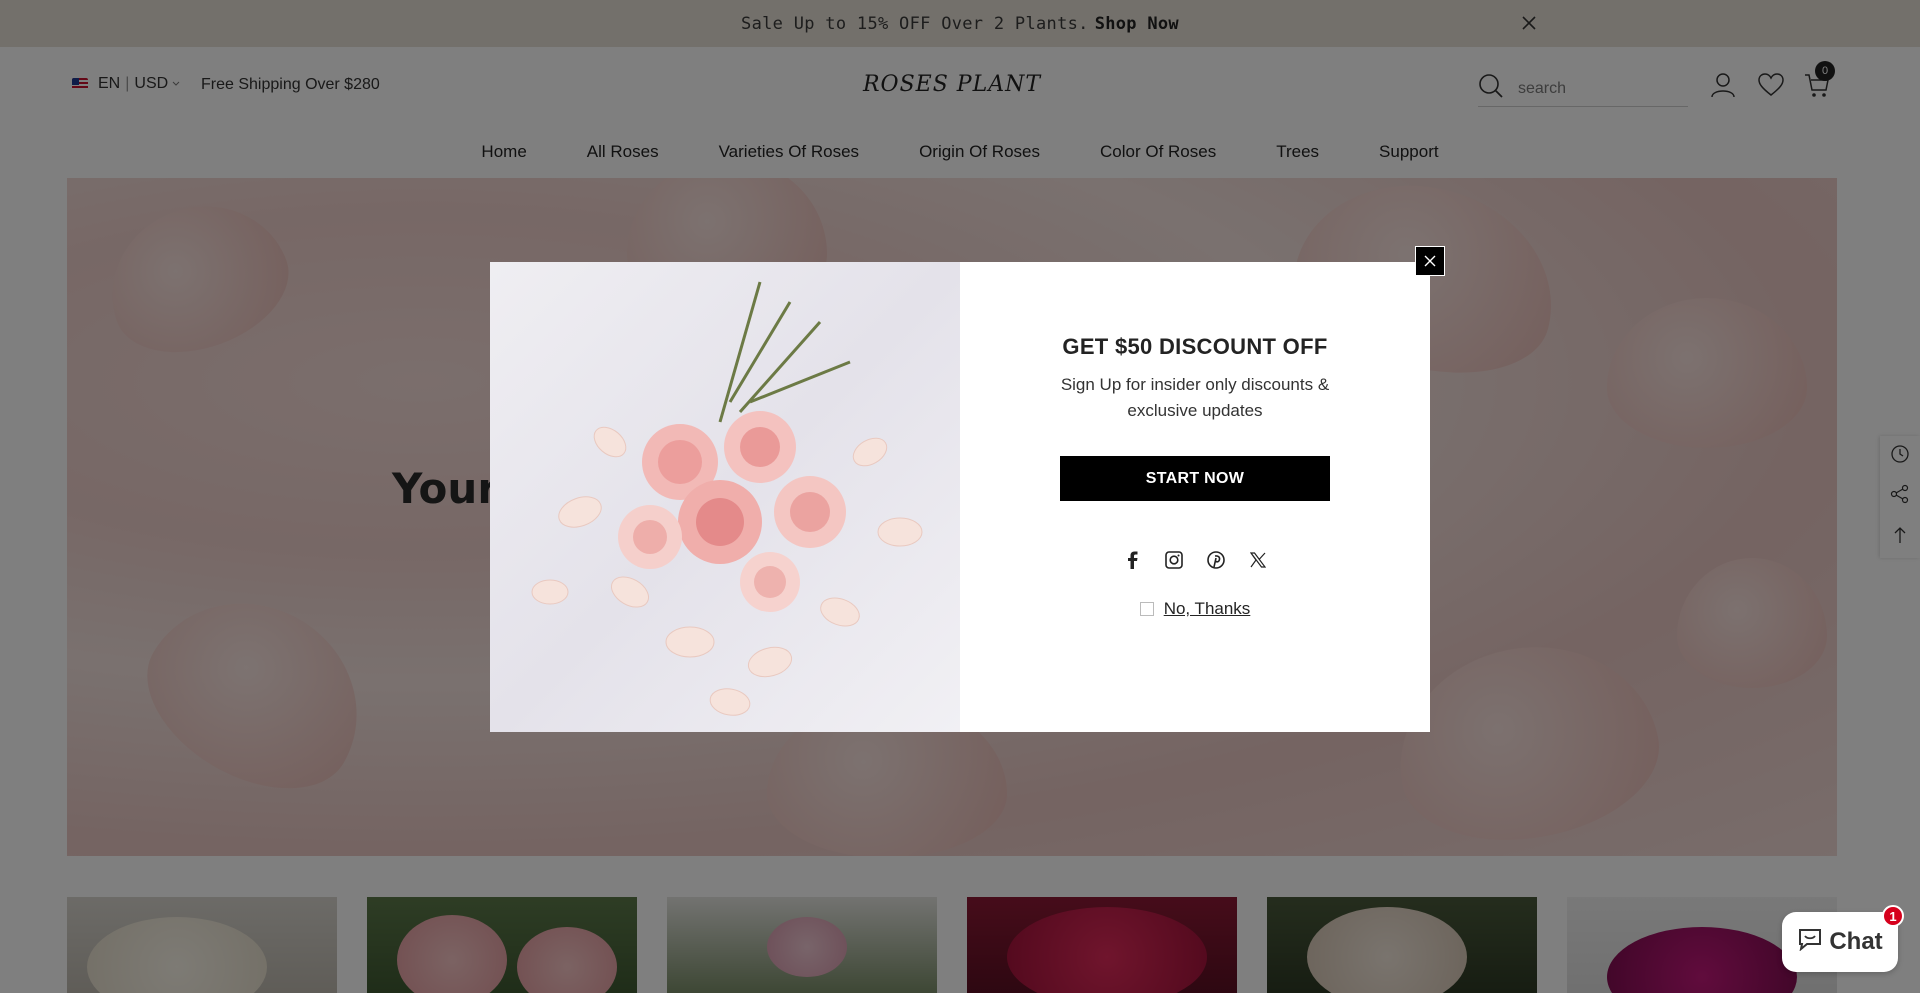 This screenshot has width=1920, height=993. Describe the element at coordinates (1810, 942) in the screenshot. I see `chat-bubble-icon` at that location.